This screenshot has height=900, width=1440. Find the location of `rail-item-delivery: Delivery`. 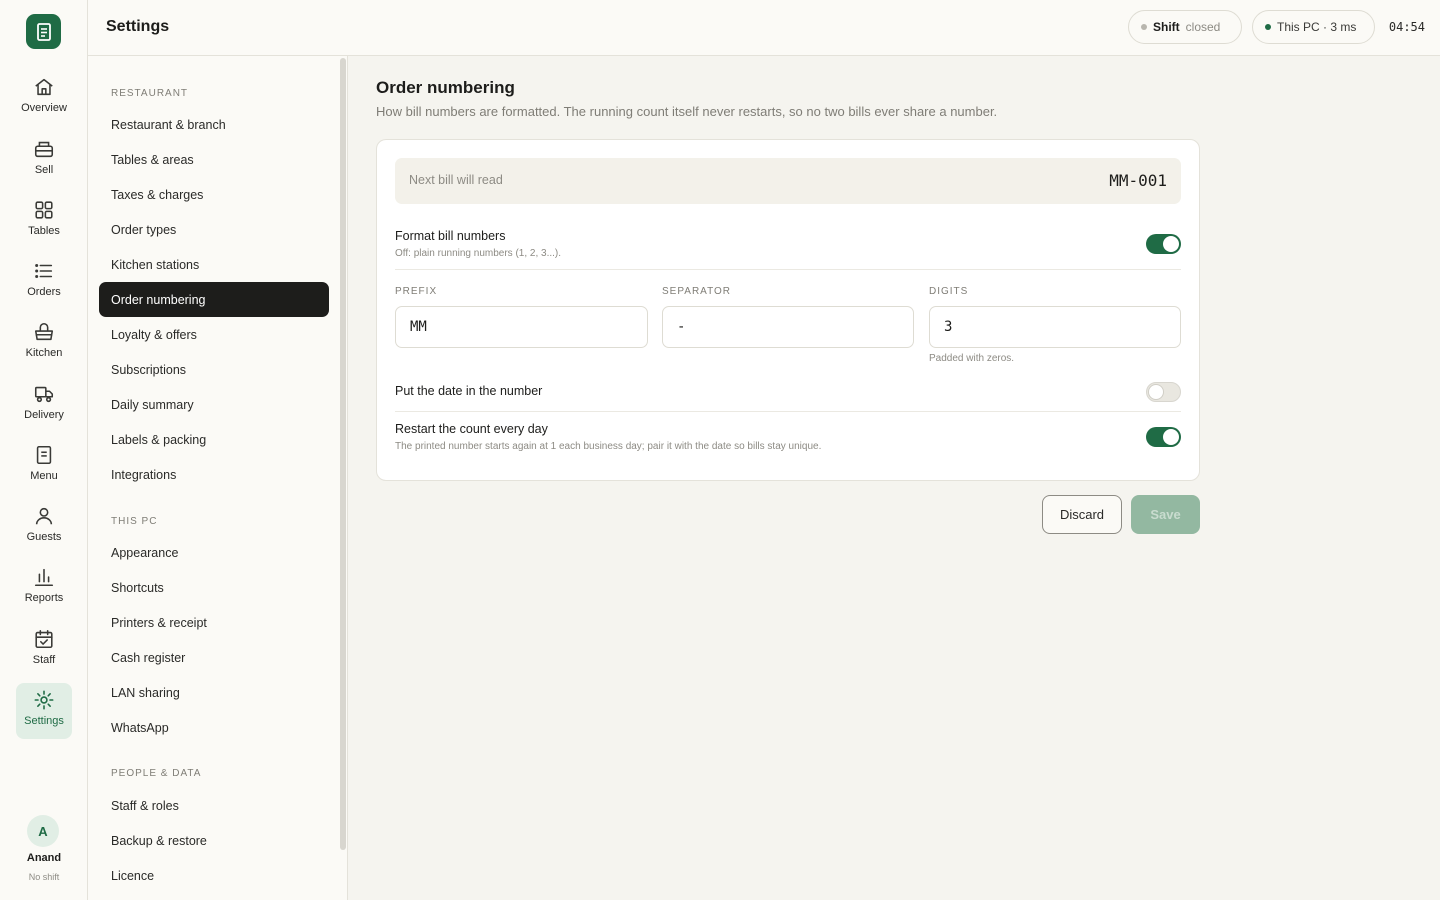

rail-item-delivery: Delivery is located at coordinates (44, 405).